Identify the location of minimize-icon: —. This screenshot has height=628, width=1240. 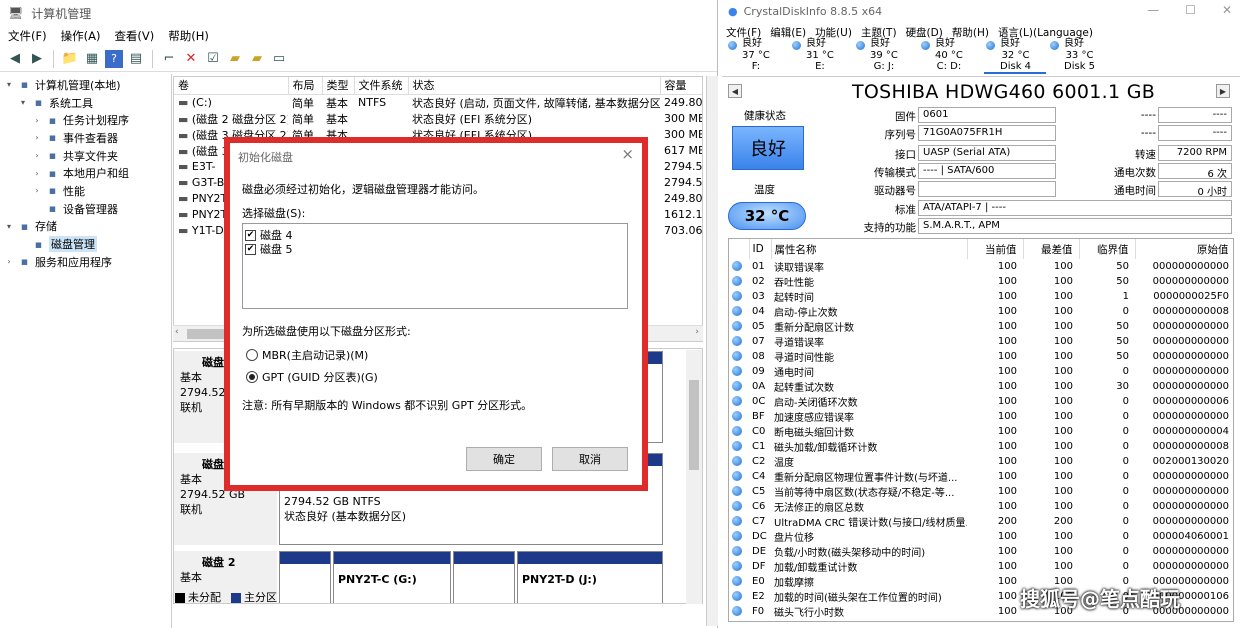
(1153, 10).